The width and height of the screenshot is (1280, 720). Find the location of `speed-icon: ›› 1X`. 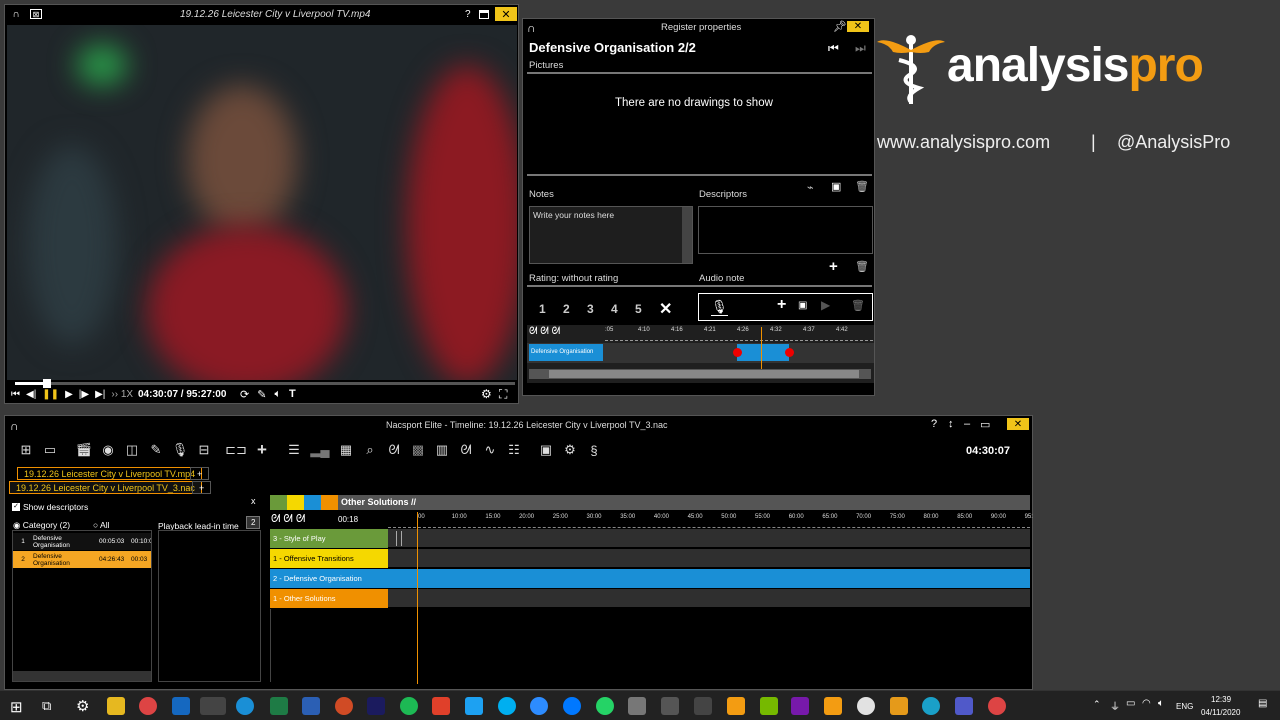

speed-icon: ›› 1X is located at coordinates (122, 394).